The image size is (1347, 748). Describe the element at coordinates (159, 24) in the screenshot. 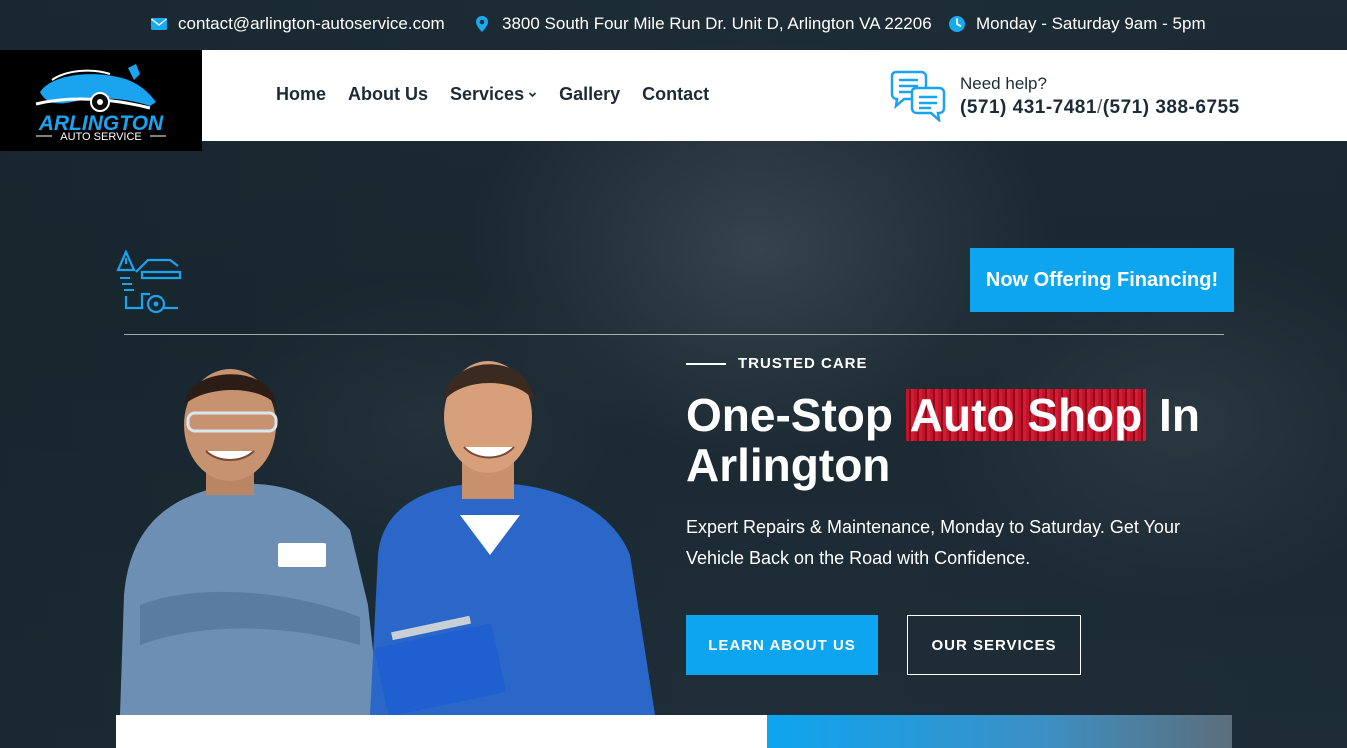

I see `envelope-icon` at that location.